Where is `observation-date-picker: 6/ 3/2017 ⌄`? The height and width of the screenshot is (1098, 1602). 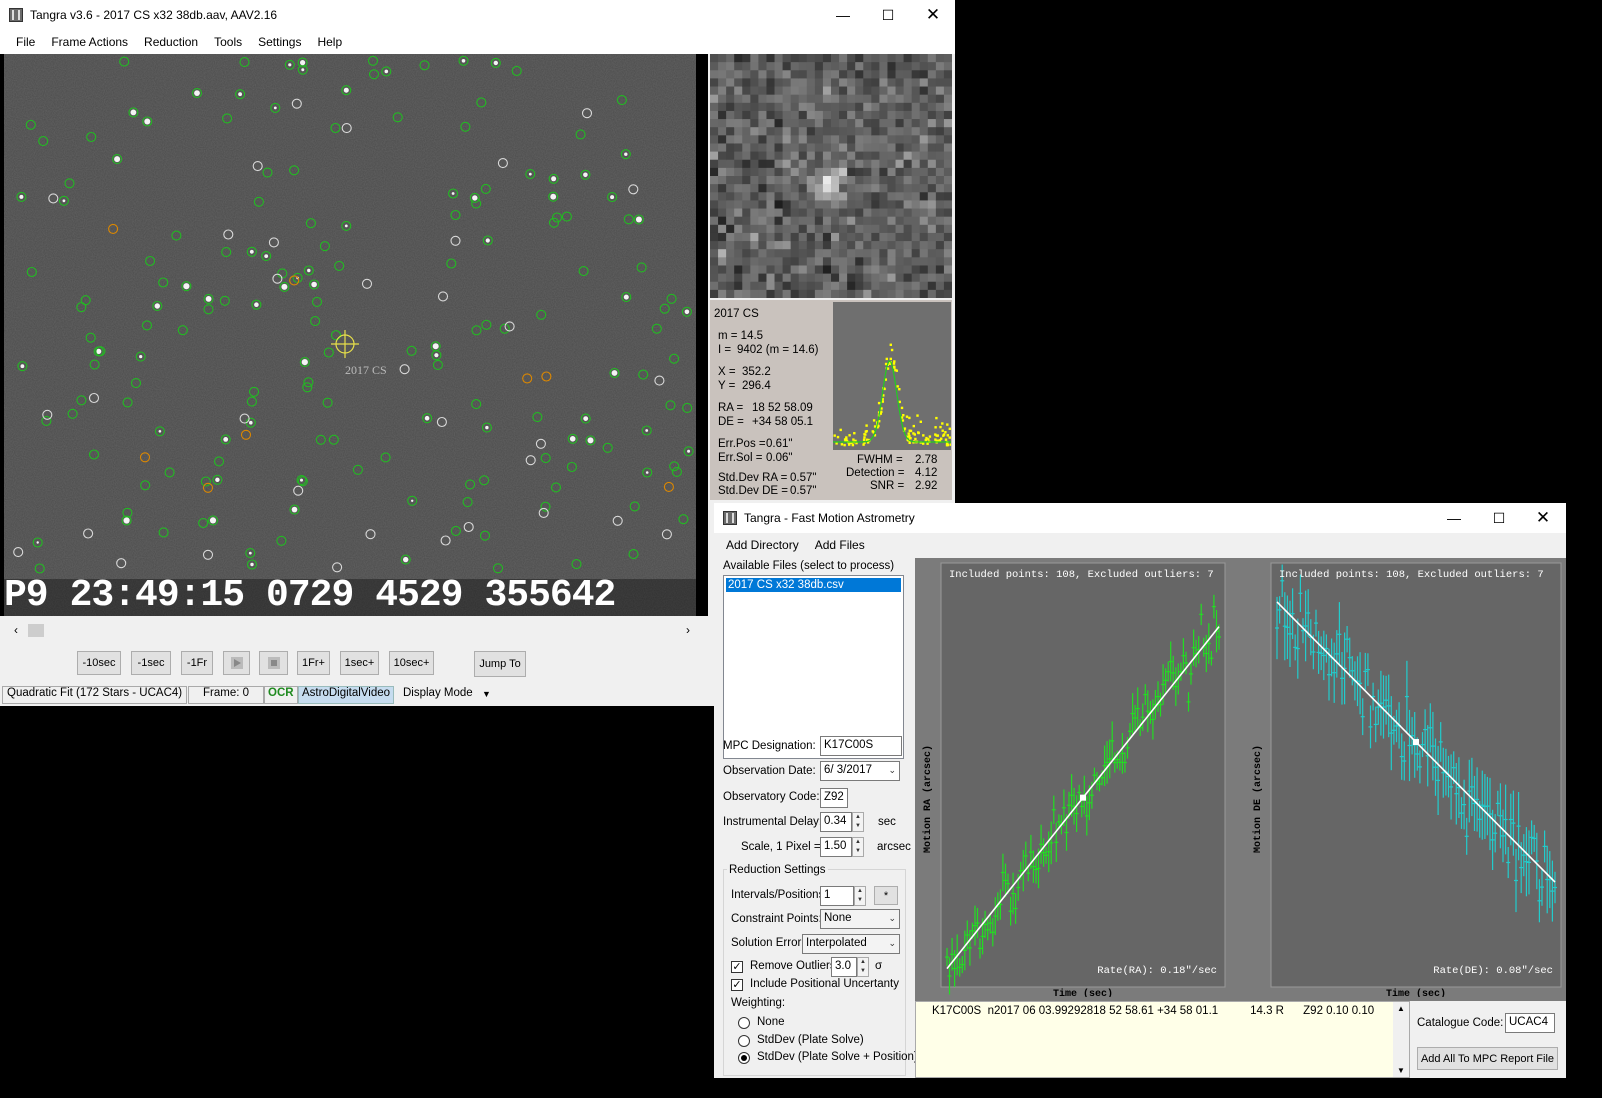
observation-date-picker: 6/ 3/2017 ⌄ is located at coordinates (860, 771).